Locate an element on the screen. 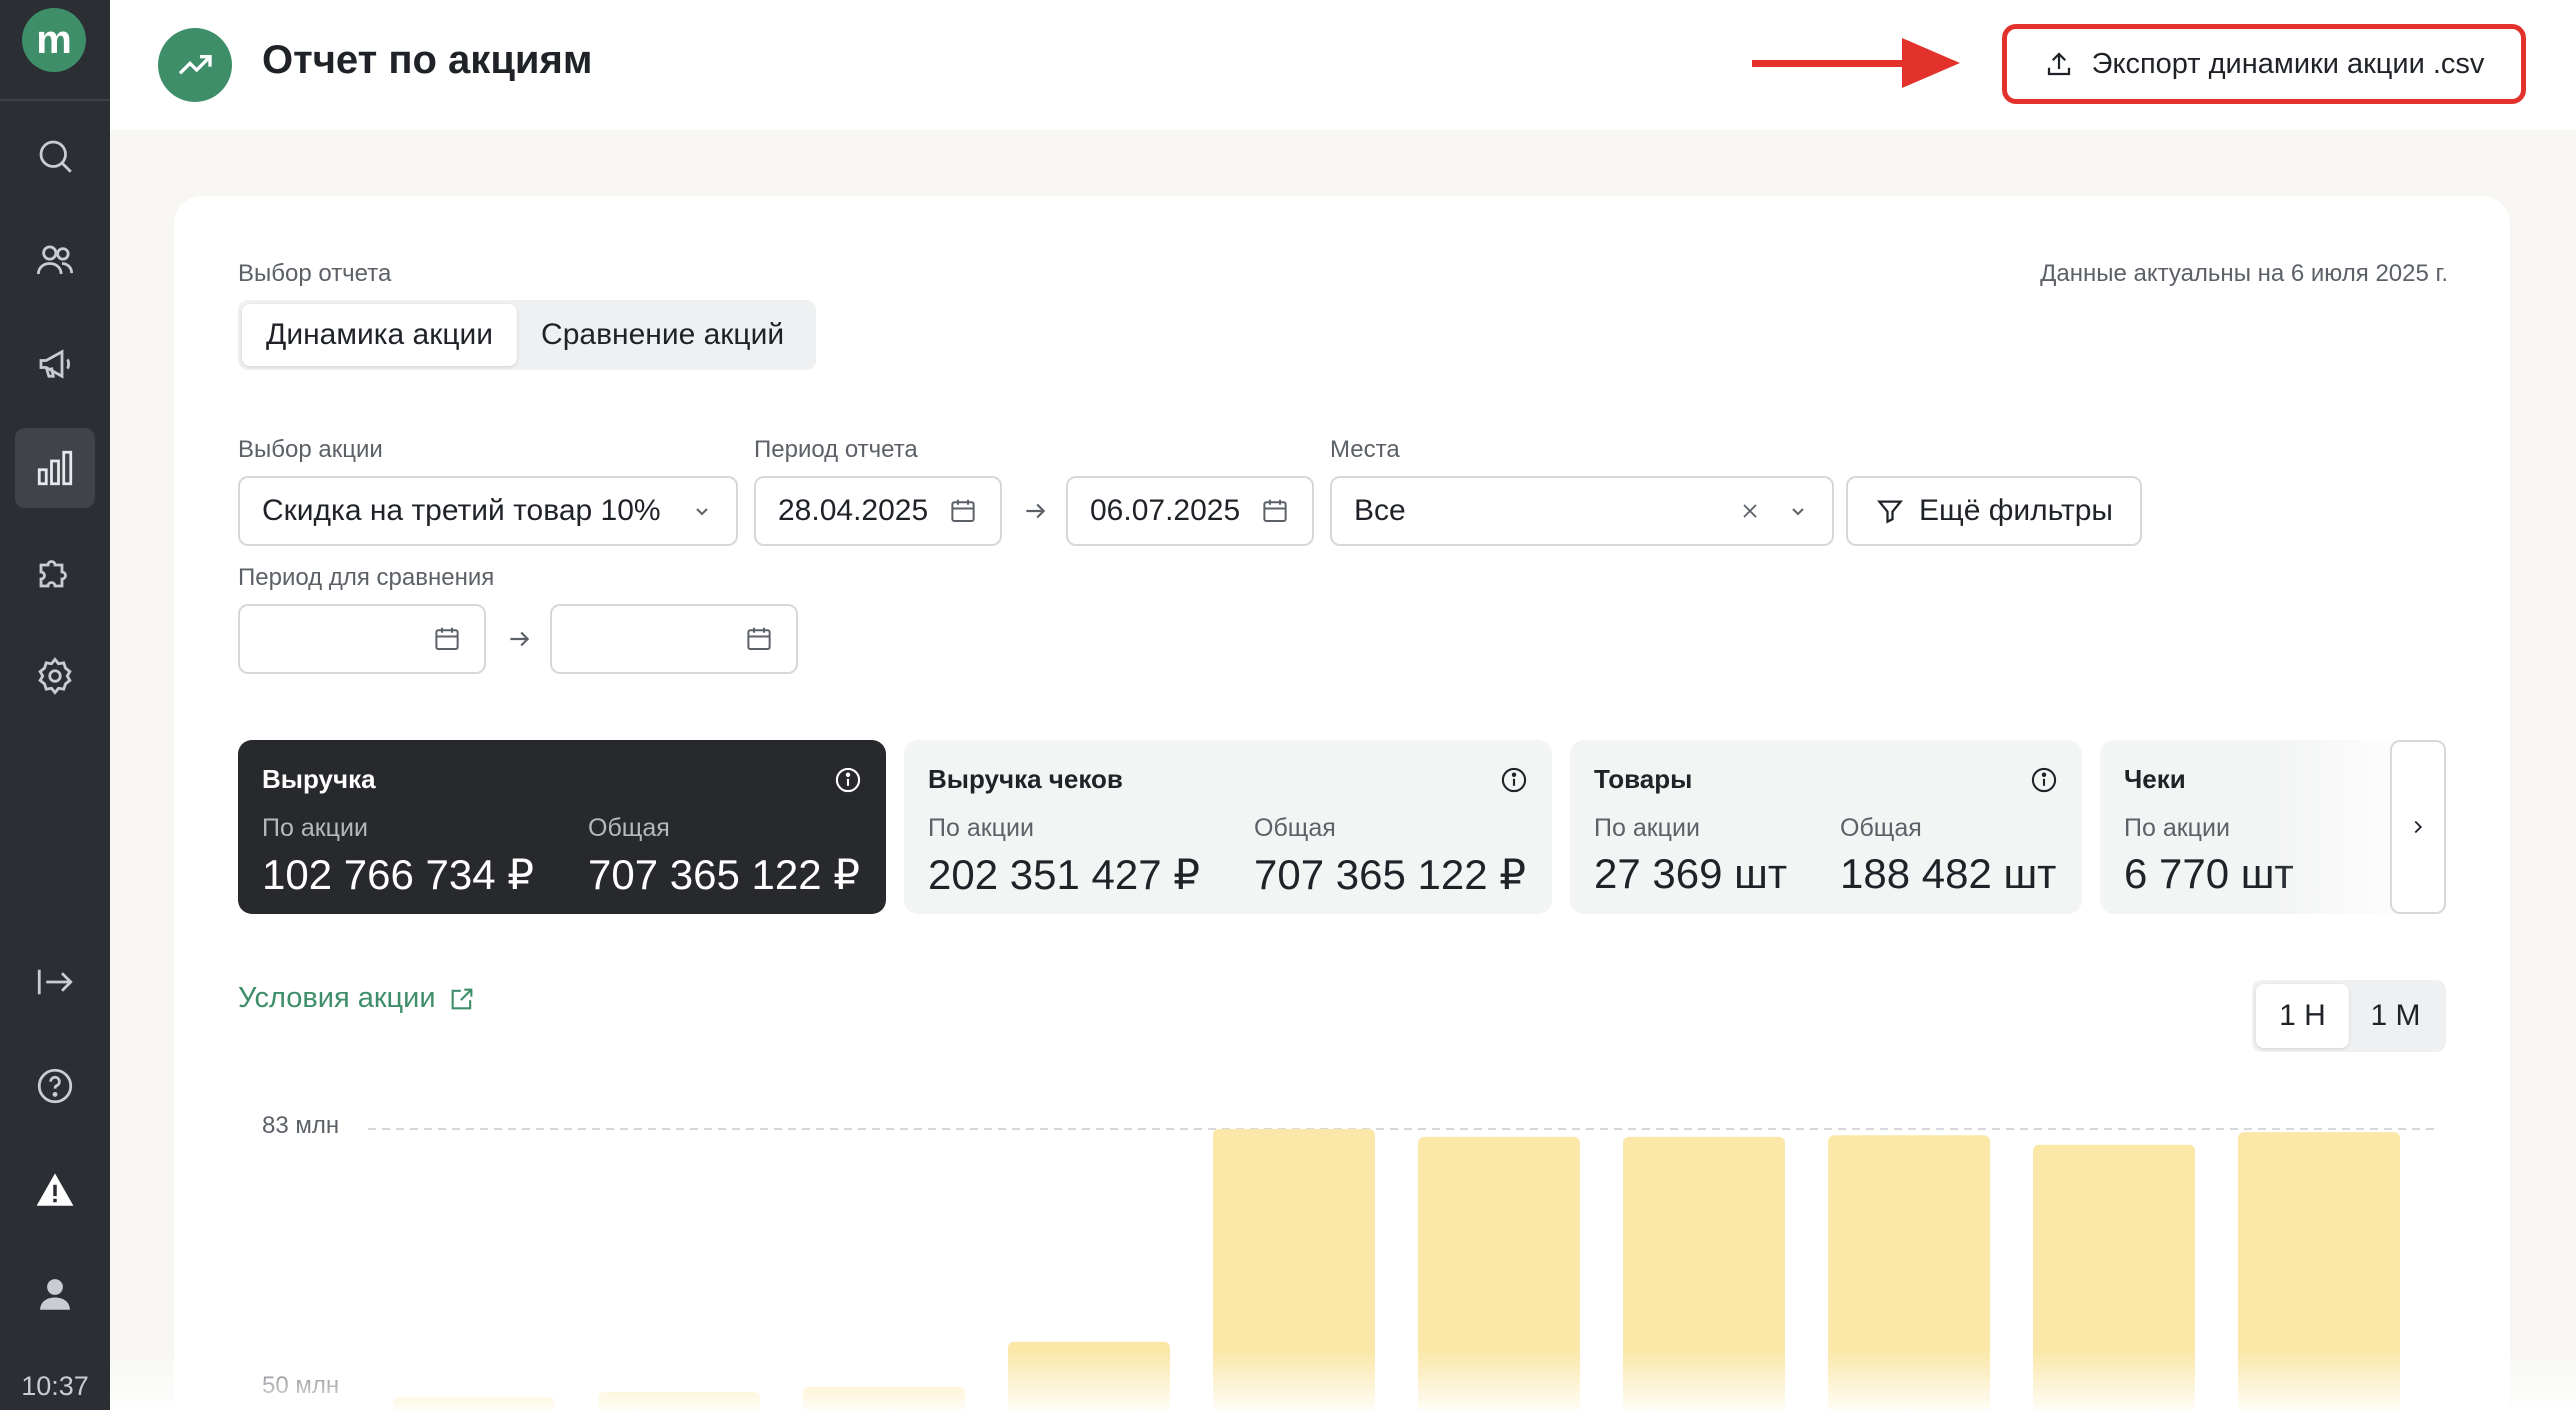 Image resolution: width=2576 pixels, height=1410 pixels. sidebar-item-integrations is located at coordinates (55, 572).